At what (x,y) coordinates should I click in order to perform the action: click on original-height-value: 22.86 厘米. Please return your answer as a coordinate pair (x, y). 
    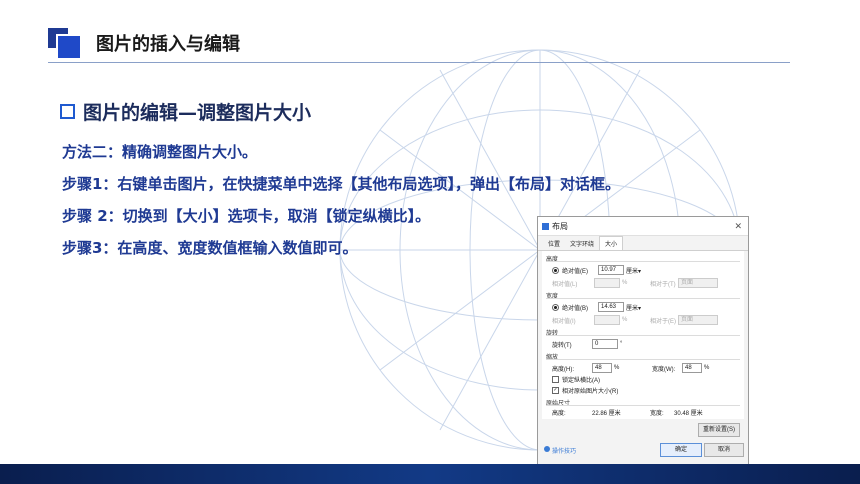
    Looking at the image, I should click on (606, 414).